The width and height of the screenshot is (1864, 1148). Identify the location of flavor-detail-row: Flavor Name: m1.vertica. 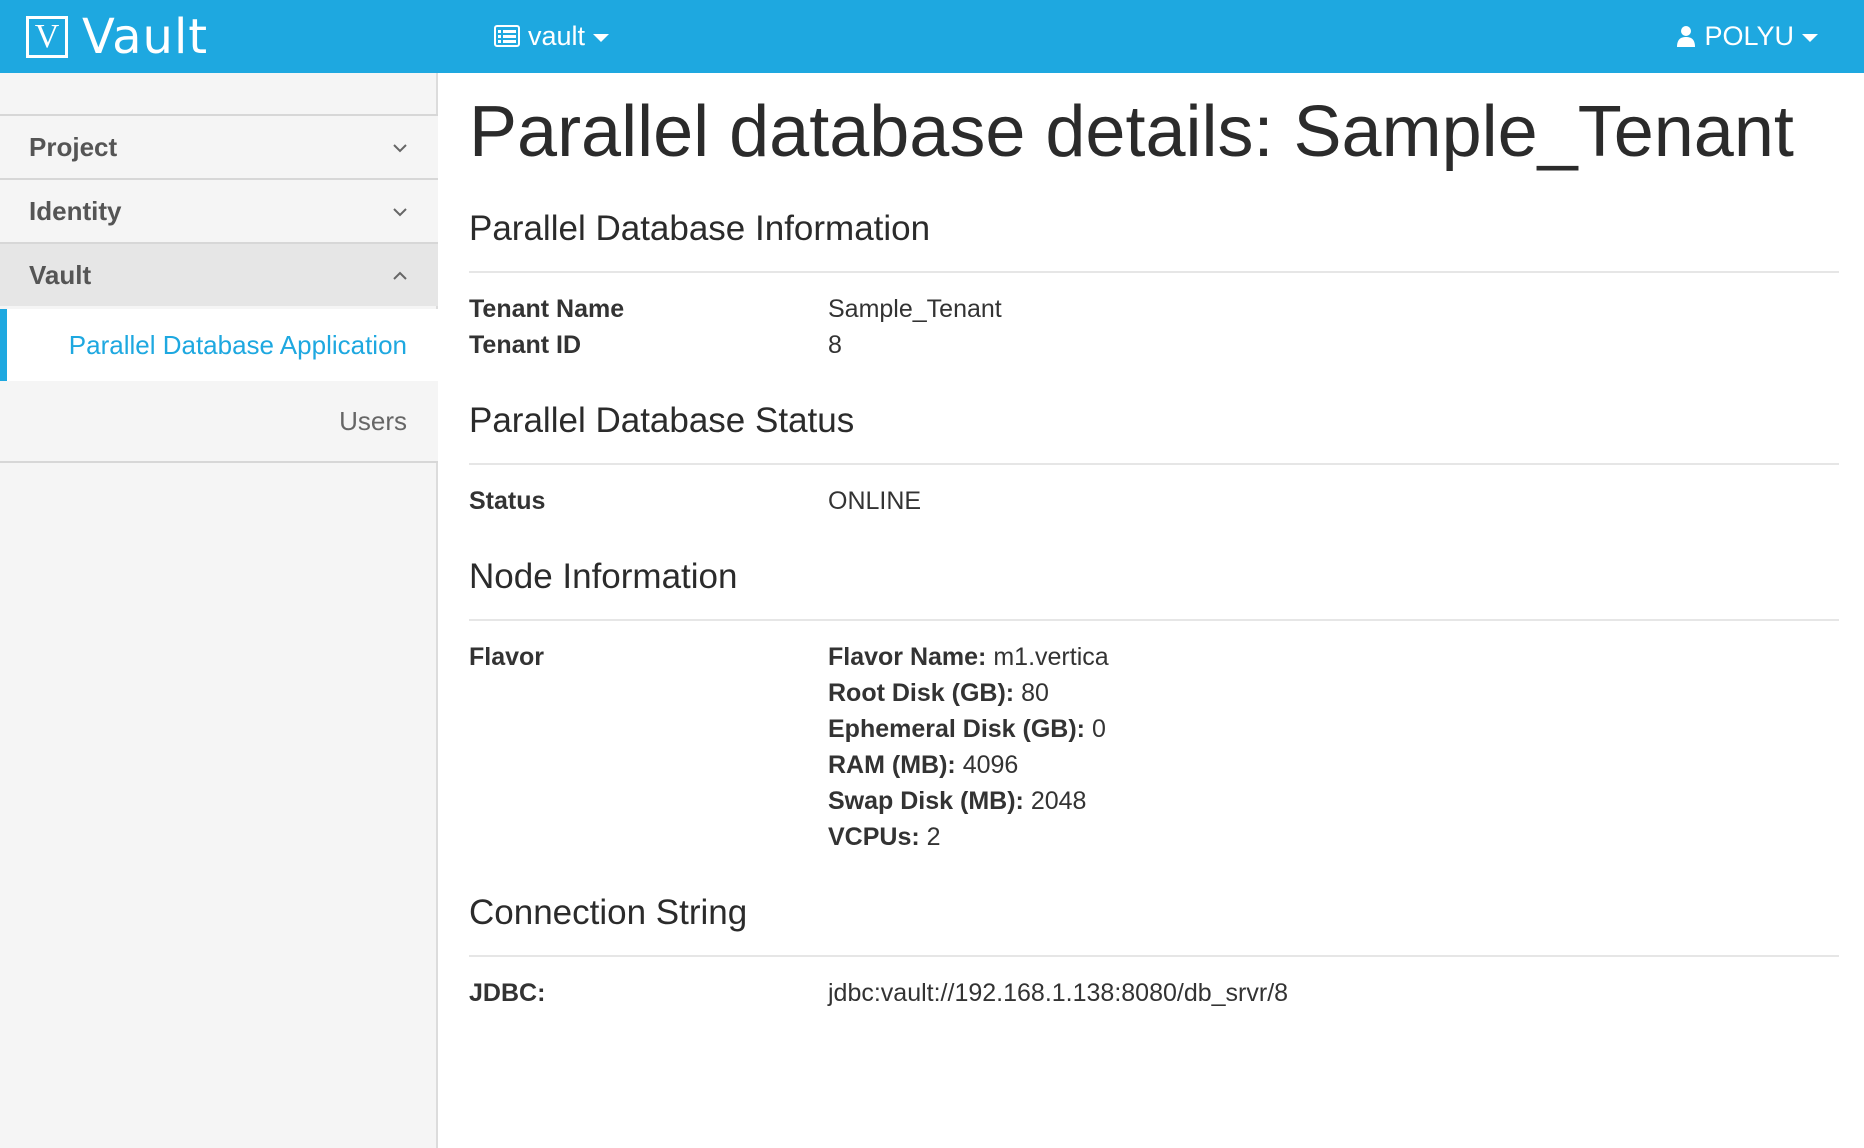
(968, 657).